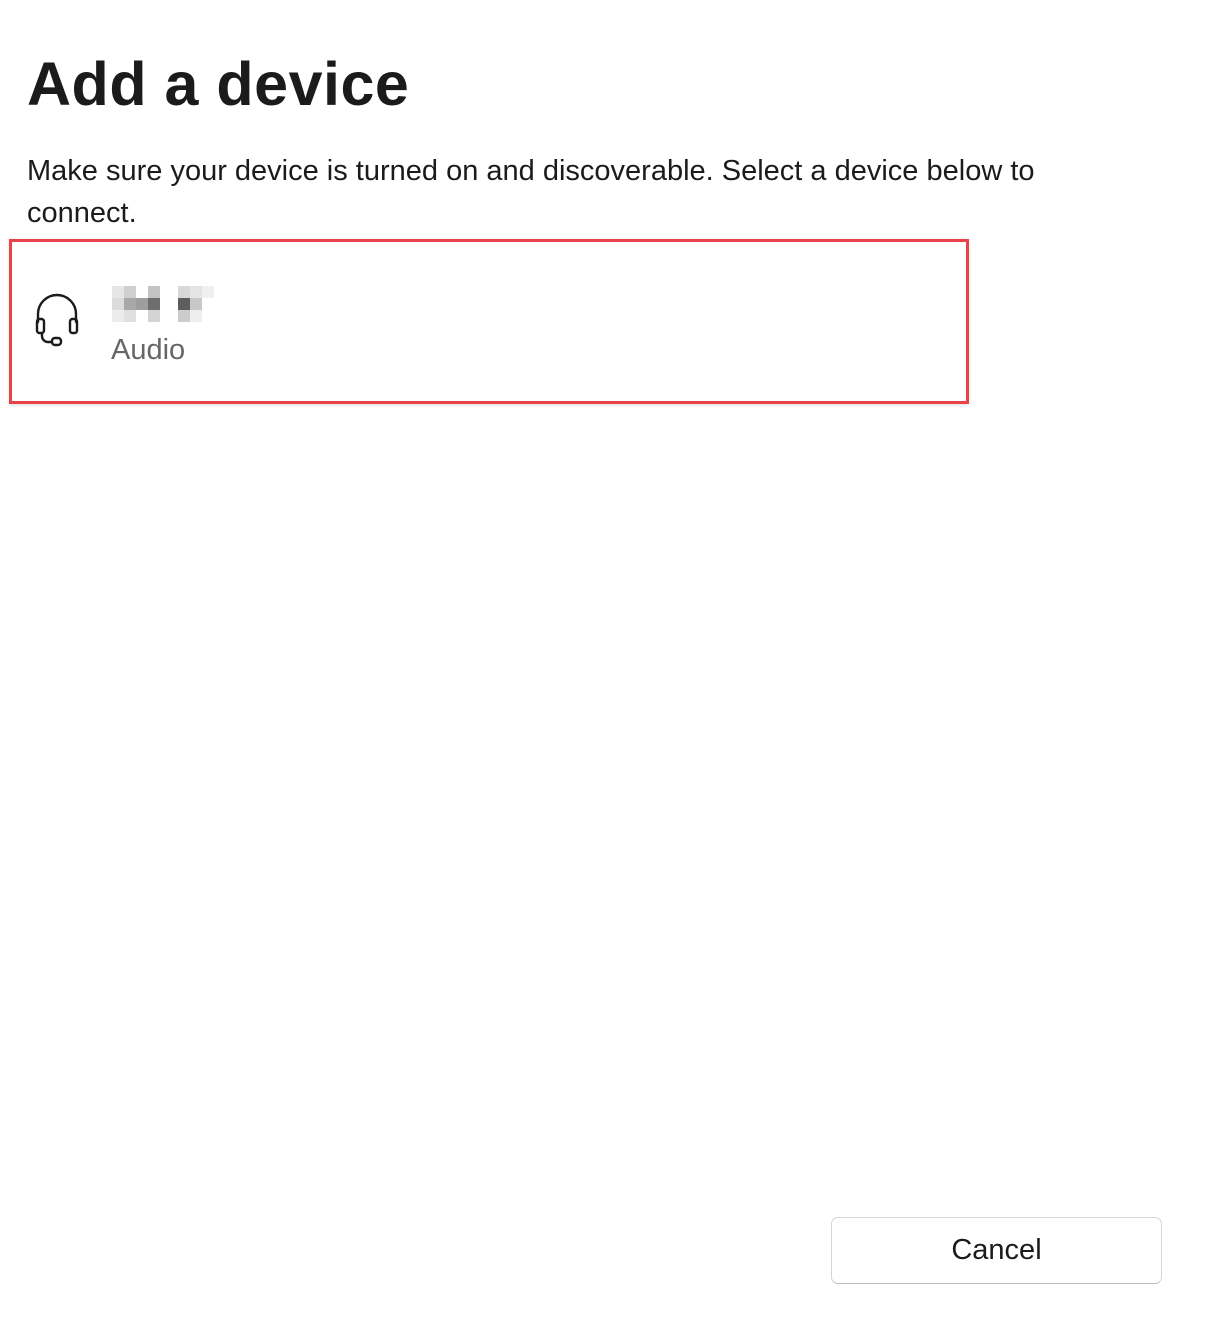  Describe the element at coordinates (218, 84) in the screenshot. I see `dialog-title: Add a device` at that location.